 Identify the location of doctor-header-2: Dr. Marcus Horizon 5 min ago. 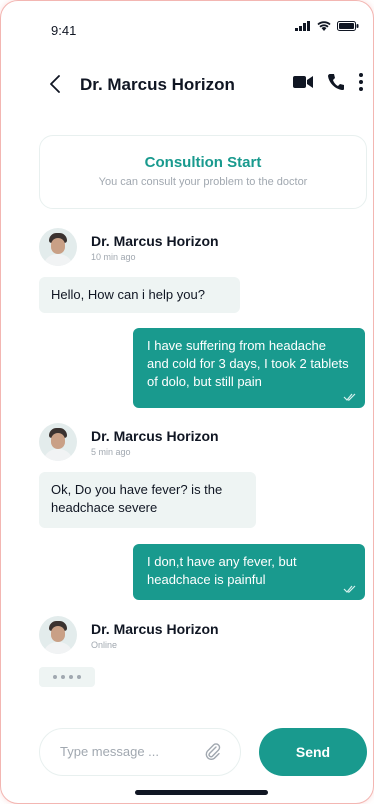
(129, 442).